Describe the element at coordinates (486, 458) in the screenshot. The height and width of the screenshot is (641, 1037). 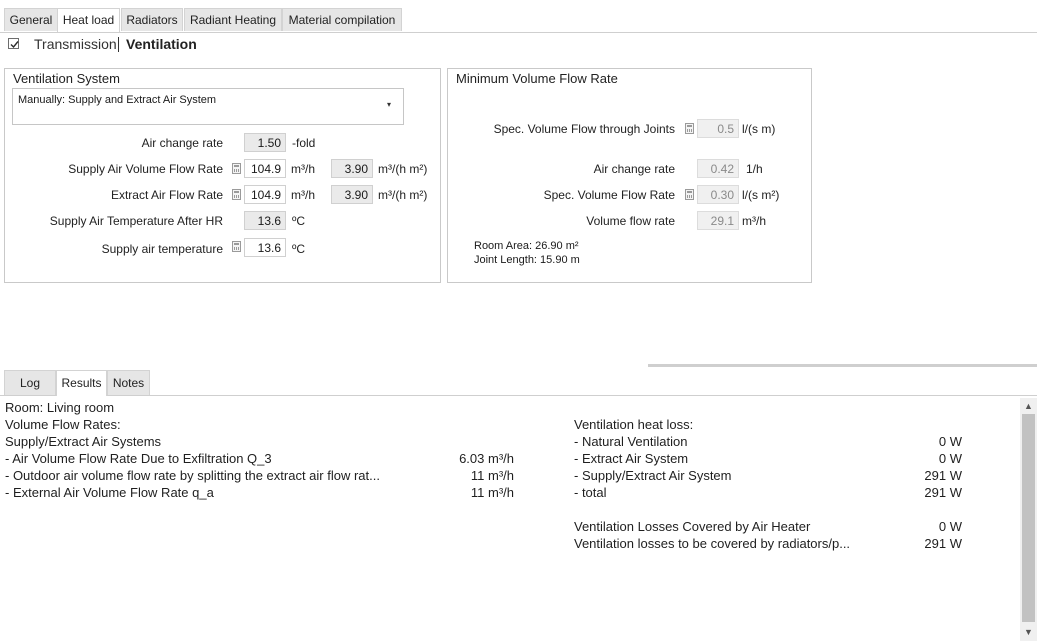
I see `result-row-value: 6.03 m³/h` at that location.